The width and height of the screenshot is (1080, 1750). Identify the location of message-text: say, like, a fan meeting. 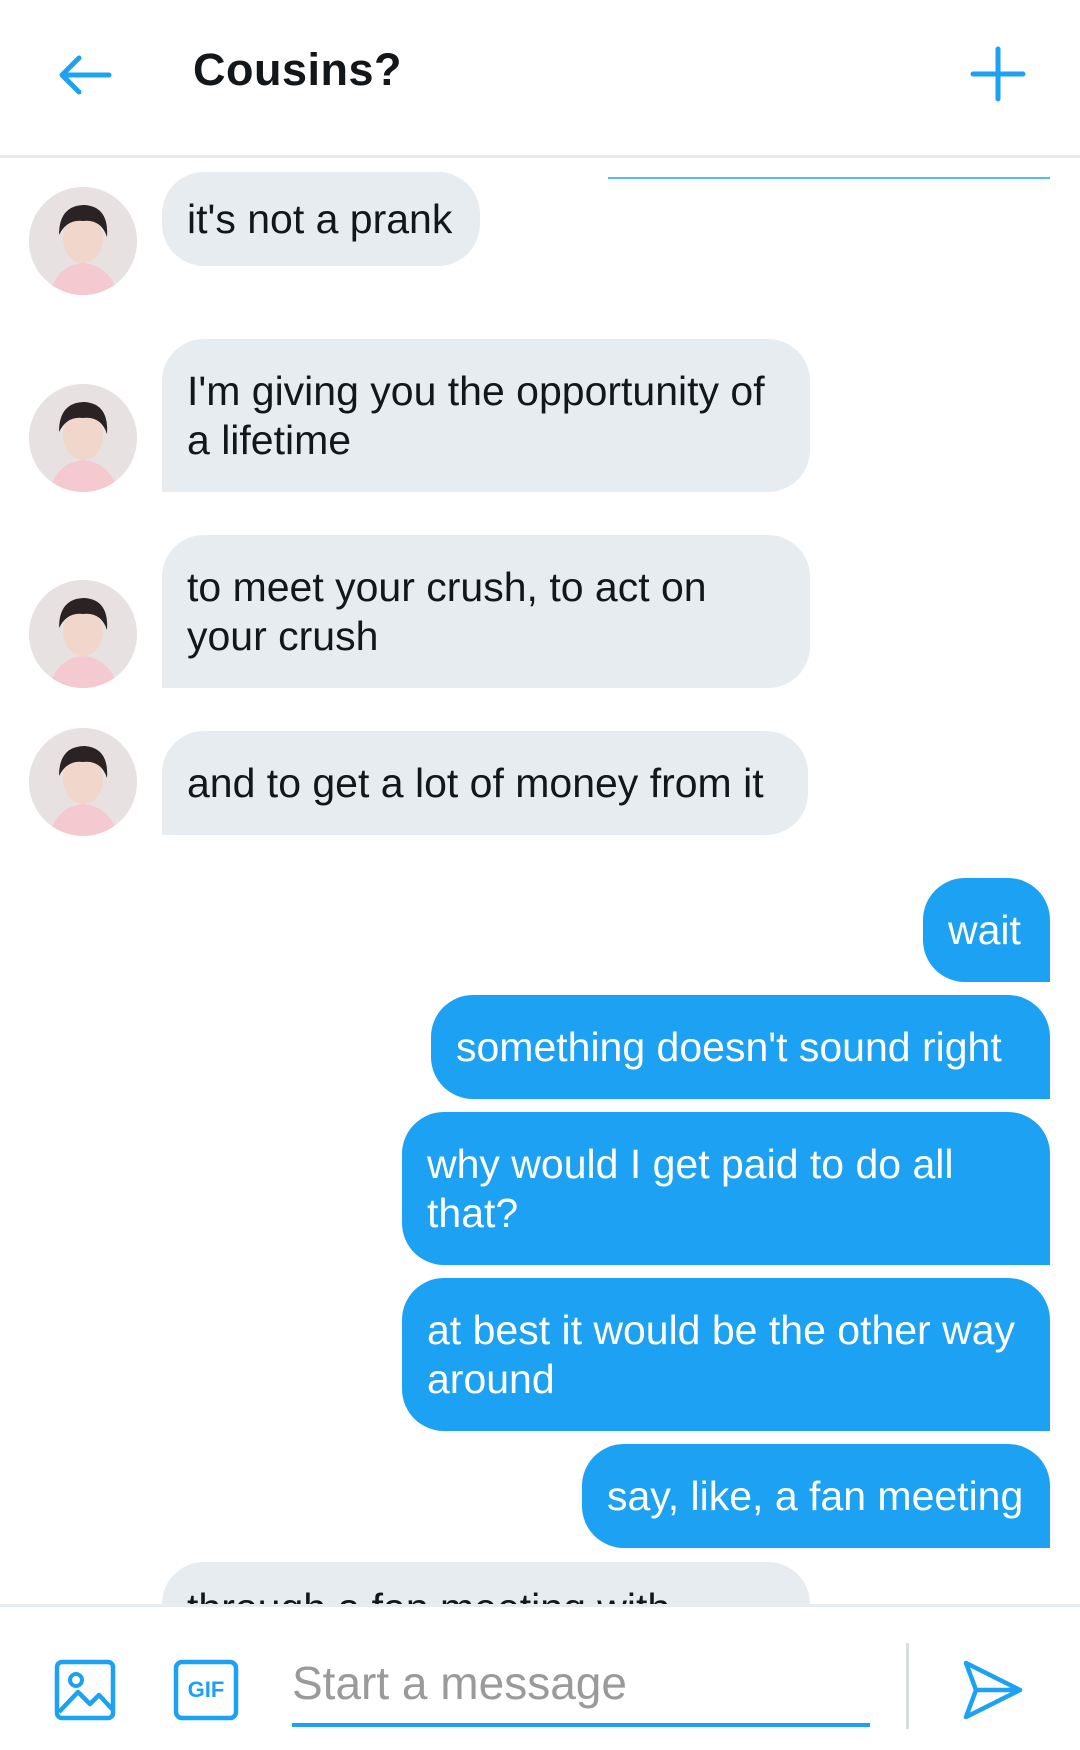
(815, 1495).